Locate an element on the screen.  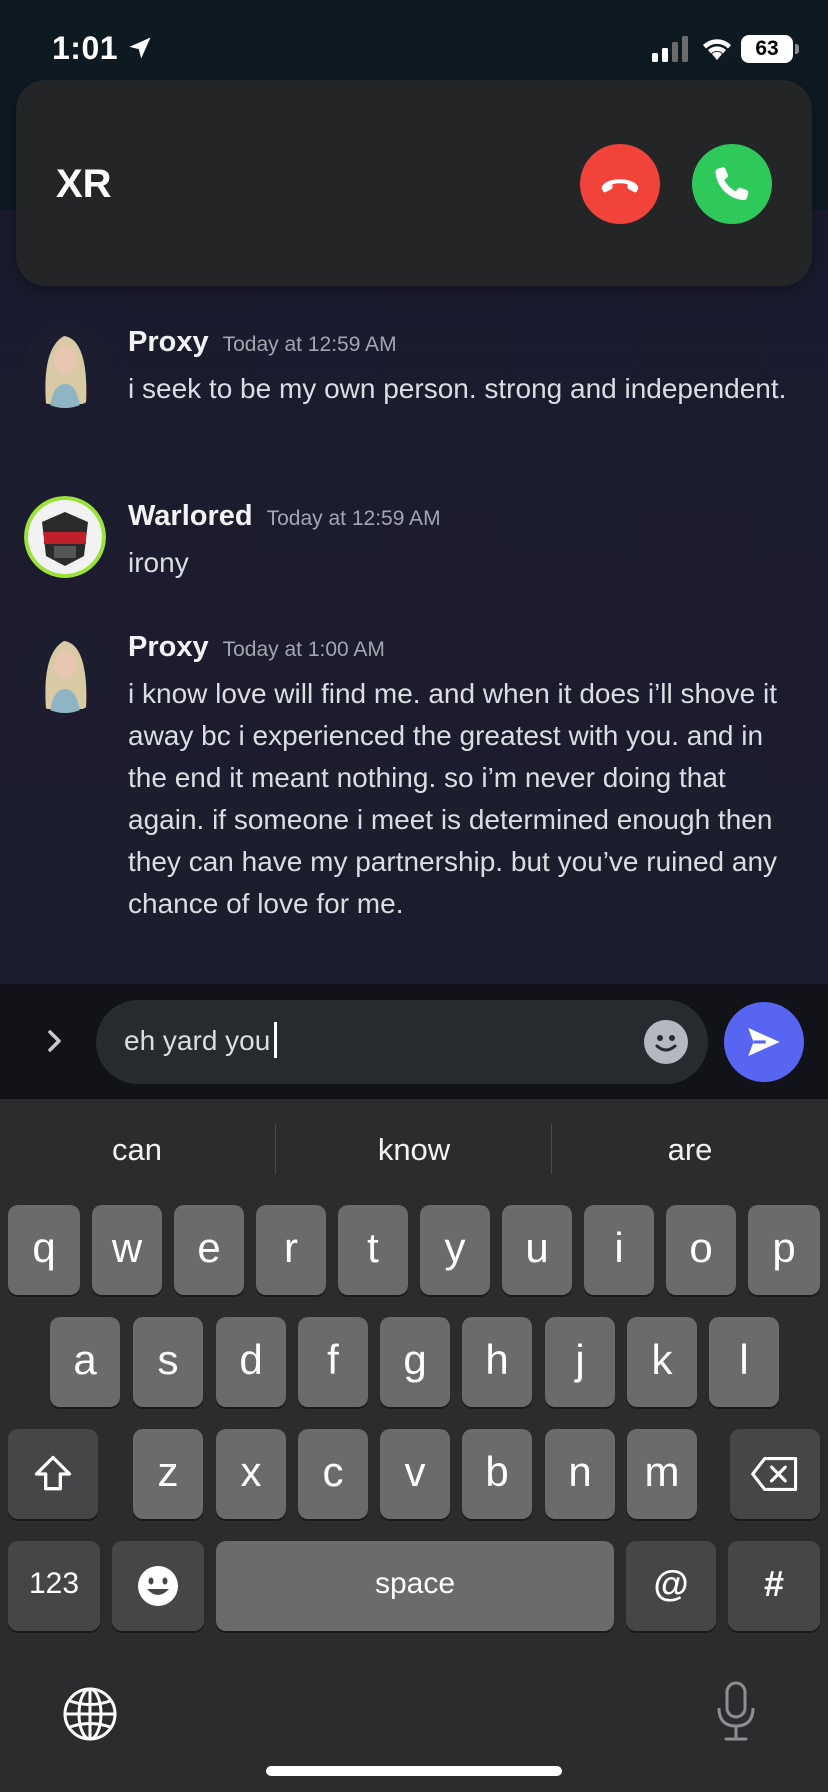
send-icon is located at coordinates (764, 1042).